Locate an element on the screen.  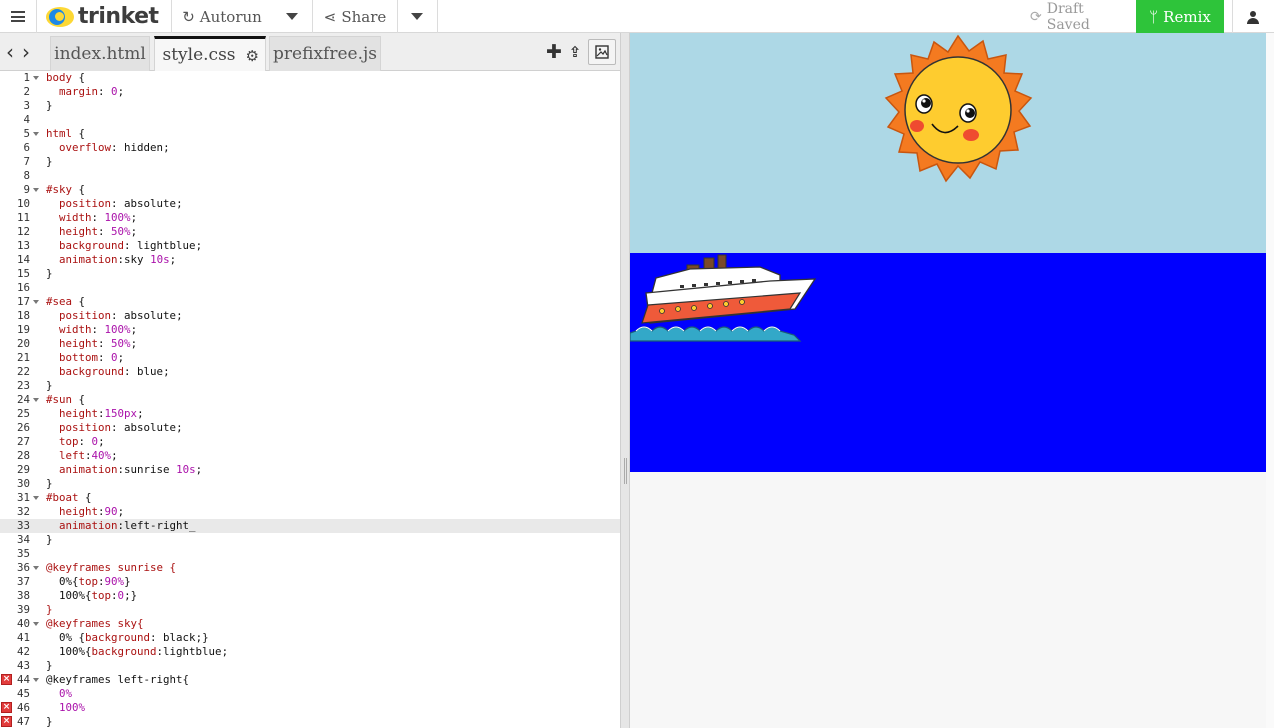
code-line: 9 #sky { is located at coordinates (310, 190).